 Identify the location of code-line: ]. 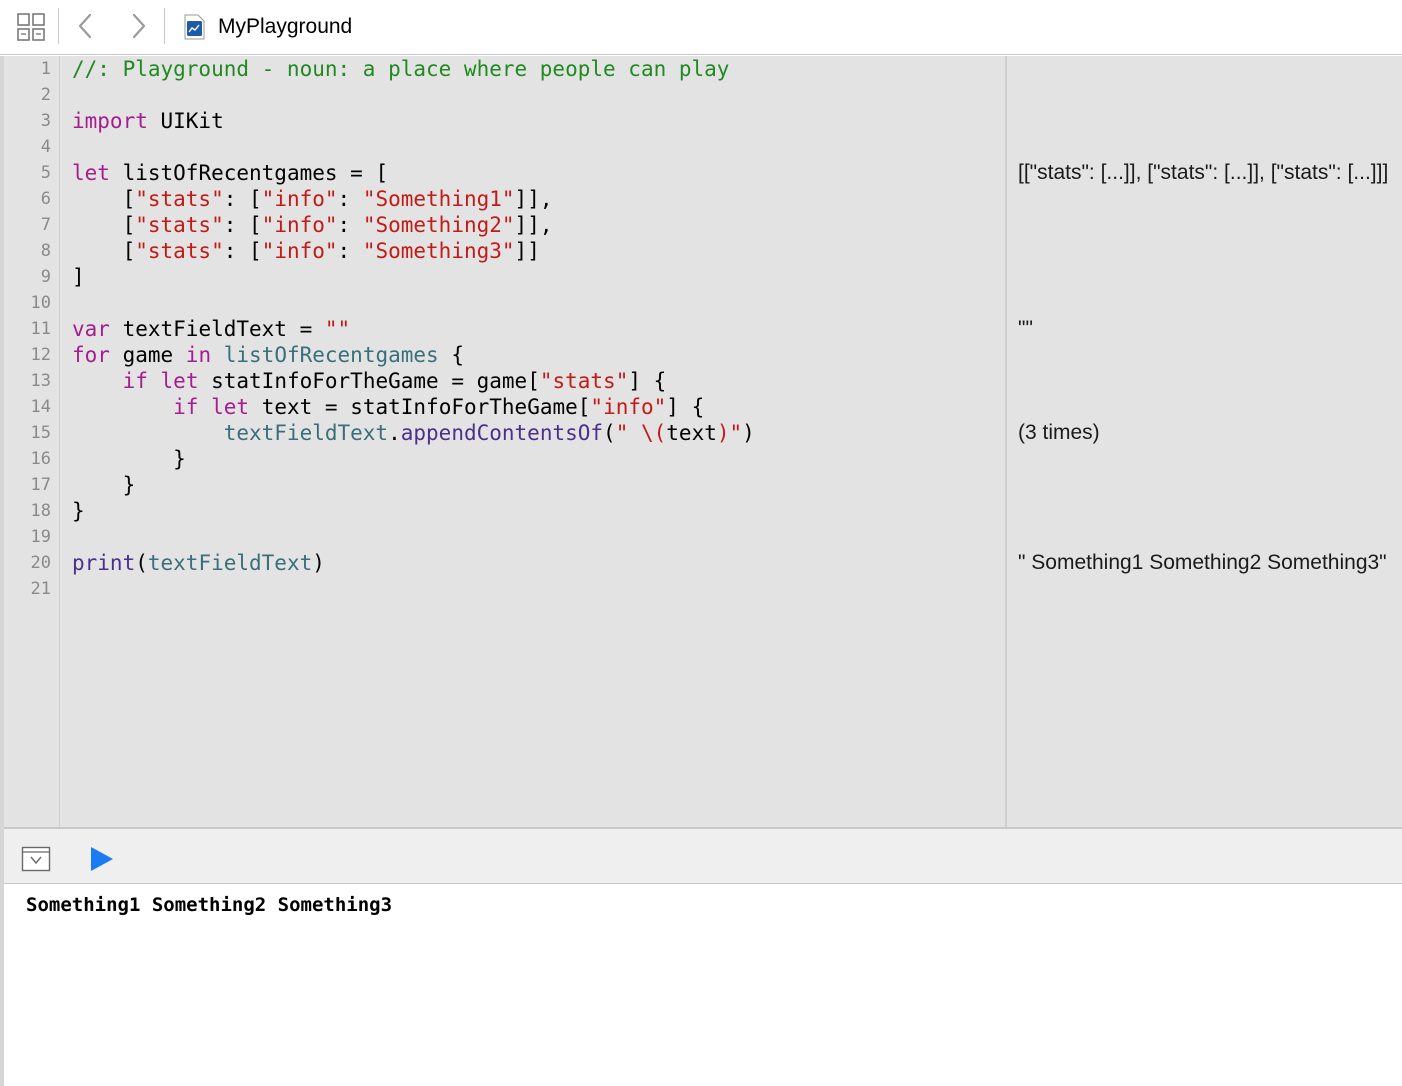
(78, 277).